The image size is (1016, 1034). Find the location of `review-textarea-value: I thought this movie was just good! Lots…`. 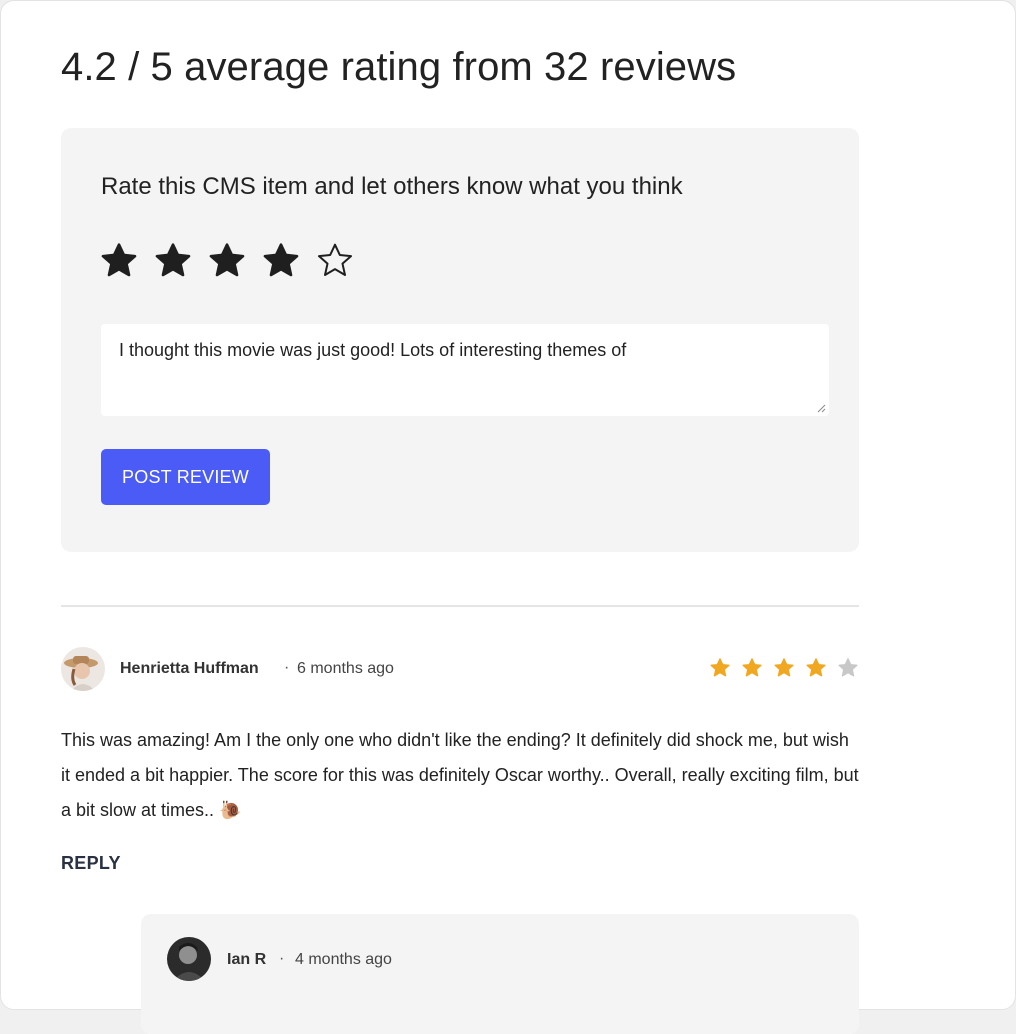

review-textarea-value: I thought this movie was just good! Lots… is located at coordinates (373, 350).